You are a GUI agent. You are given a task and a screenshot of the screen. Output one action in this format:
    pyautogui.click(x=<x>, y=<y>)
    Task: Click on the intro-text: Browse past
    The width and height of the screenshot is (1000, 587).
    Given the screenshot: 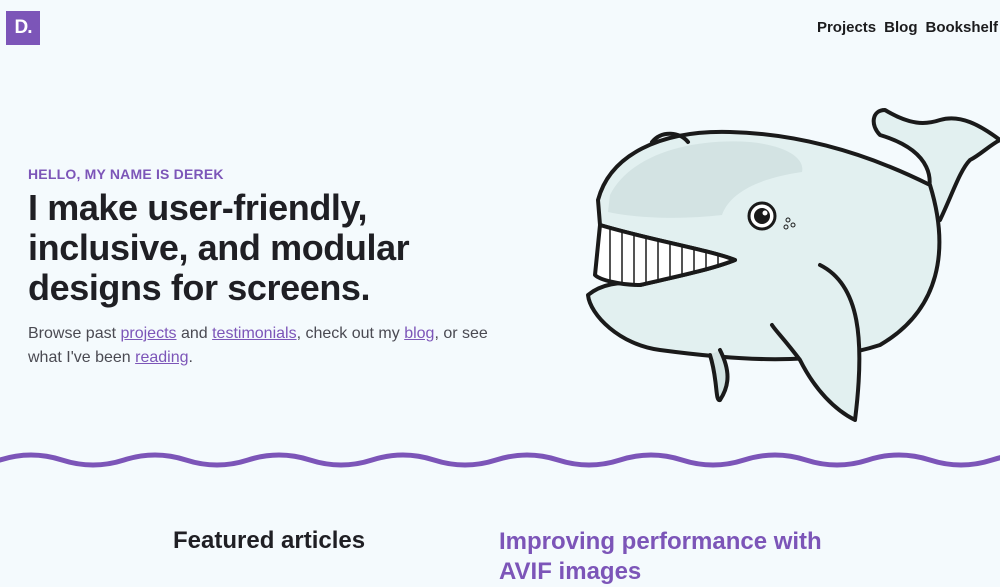 What is the action you would take?
    pyautogui.click(x=74, y=333)
    